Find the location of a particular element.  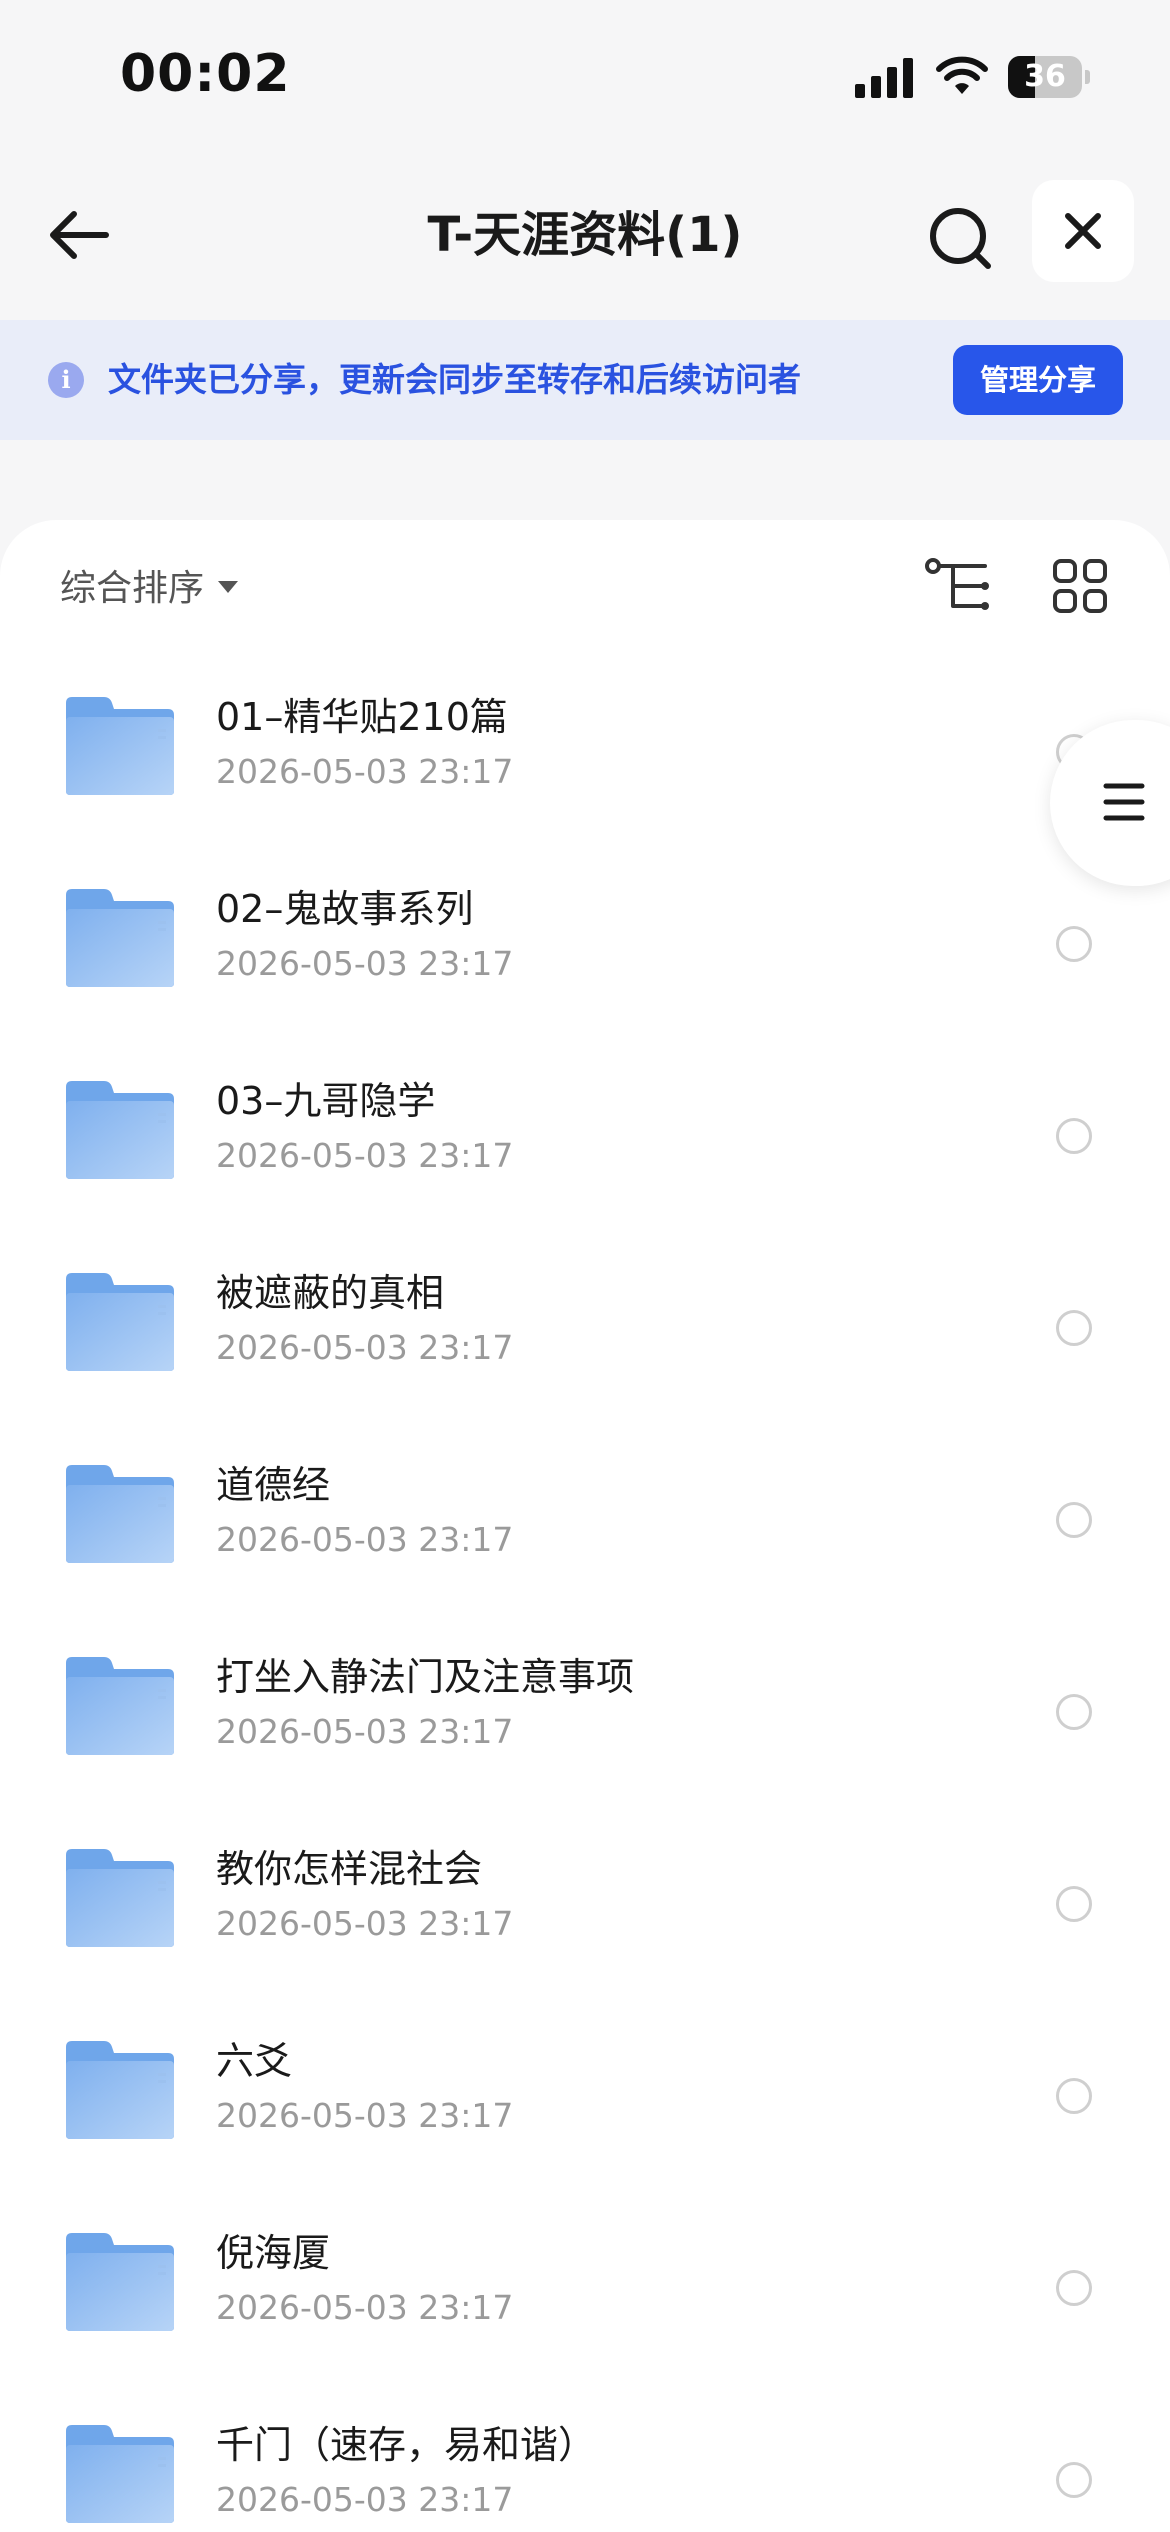

file-name: 03–九哥隐学 is located at coordinates (326, 1101).